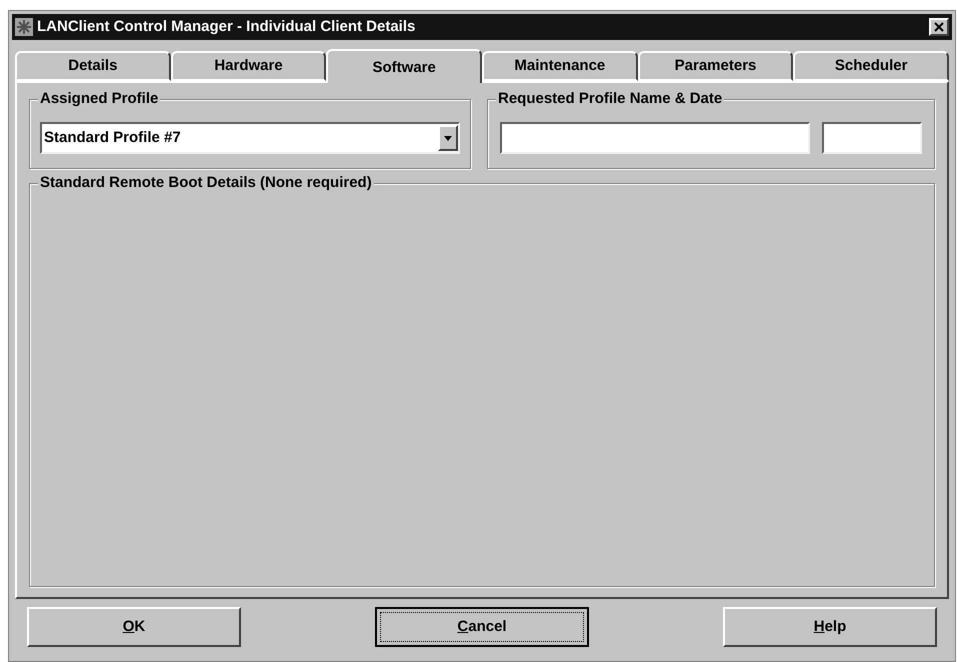 The width and height of the screenshot is (957, 662). I want to click on dialog-button: Help, so click(830, 627).